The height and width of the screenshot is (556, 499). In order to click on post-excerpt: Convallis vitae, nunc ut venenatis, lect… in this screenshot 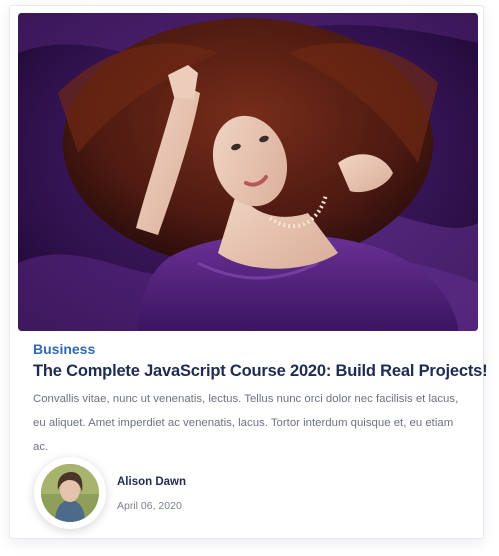, I will do `click(246, 423)`.